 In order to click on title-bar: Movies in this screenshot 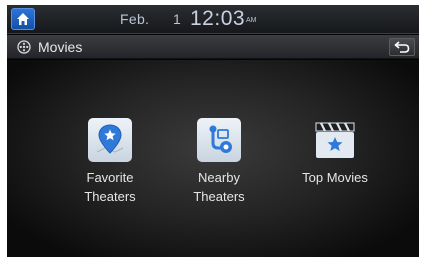, I will do `click(213, 47)`.